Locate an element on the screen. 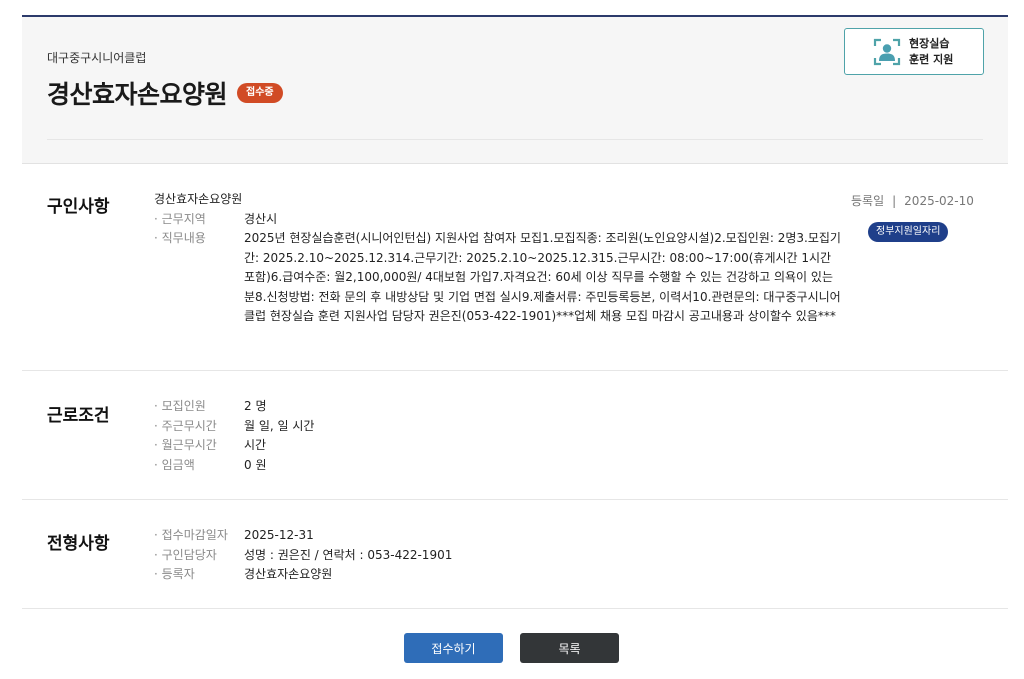 This screenshot has height=679, width=1024. support-label: 현장실습 훈련 지원 is located at coordinates (931, 52).